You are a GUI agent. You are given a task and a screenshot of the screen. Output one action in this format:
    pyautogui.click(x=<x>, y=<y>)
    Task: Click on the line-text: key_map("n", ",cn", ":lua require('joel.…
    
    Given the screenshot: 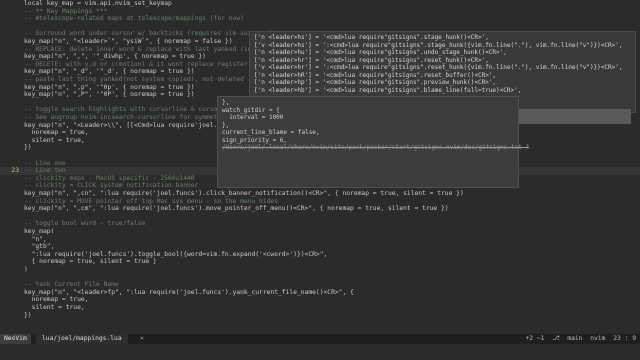 What is the action you would take?
    pyautogui.click(x=244, y=193)
    